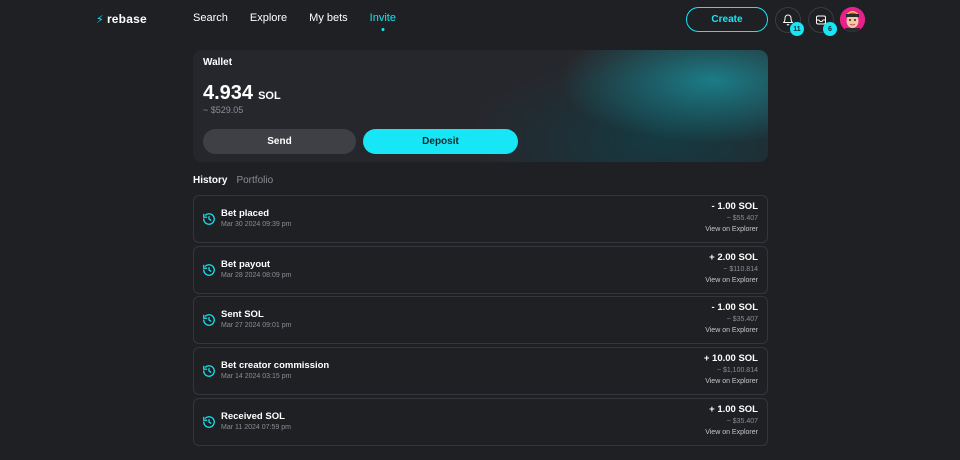  I want to click on deposit-button: Deposit, so click(440, 141).